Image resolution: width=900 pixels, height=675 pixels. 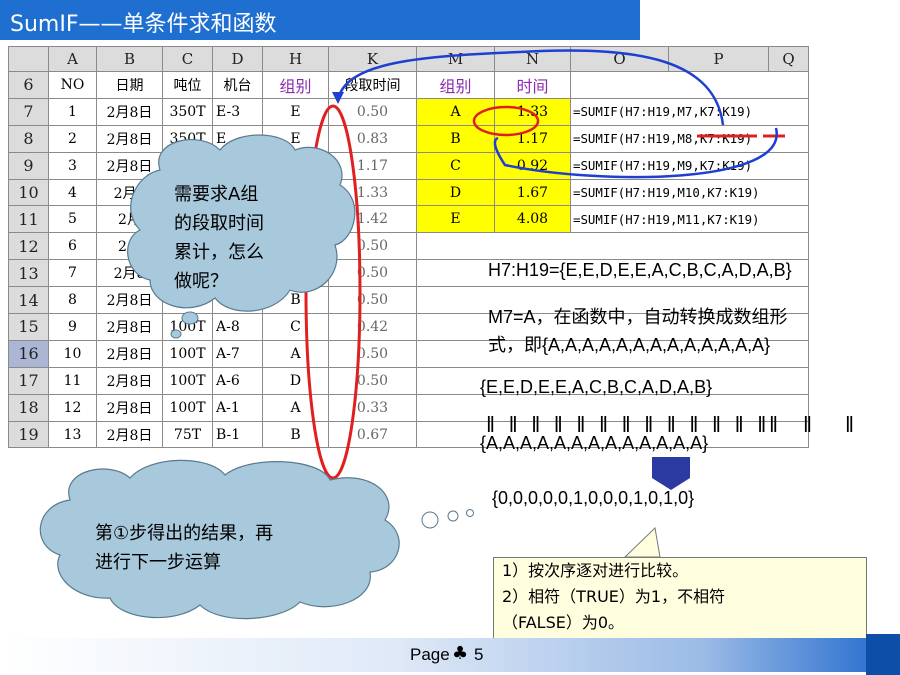 I want to click on explanation-callout: 1）按次序逐对进行比较。 2）相符（TRUE）为1，不相符 （FALSE）为0。, so click(x=680, y=598).